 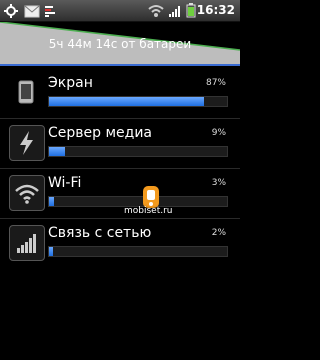 I want to click on usage-percent: 2%, so click(x=218, y=233).